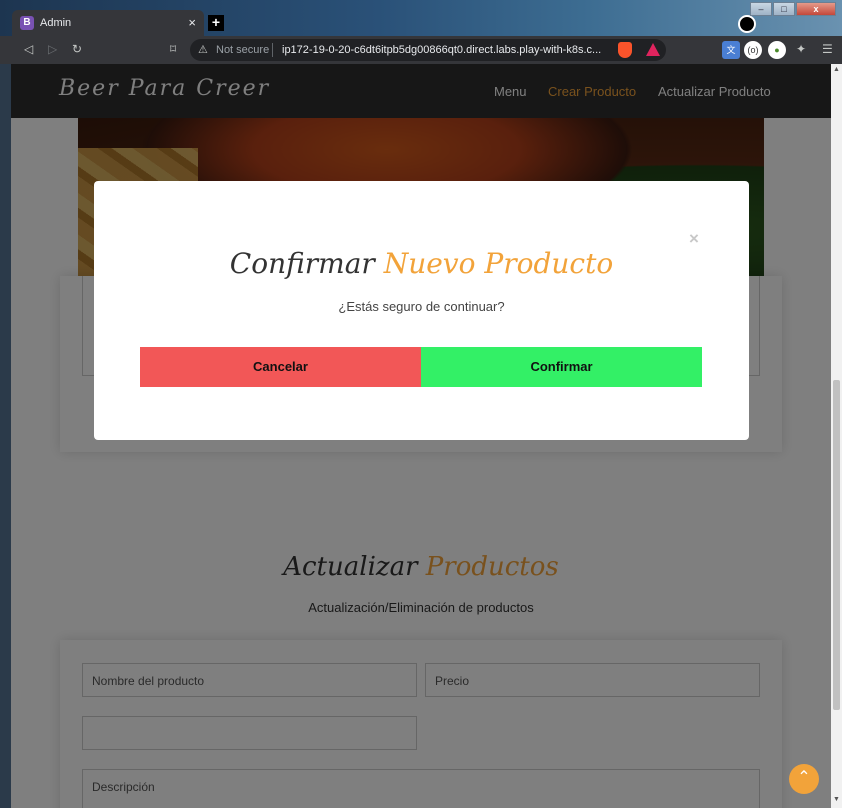 This screenshot has height=808, width=842. Describe the element at coordinates (827, 49) in the screenshot. I see `menu-icon: ☰` at that location.